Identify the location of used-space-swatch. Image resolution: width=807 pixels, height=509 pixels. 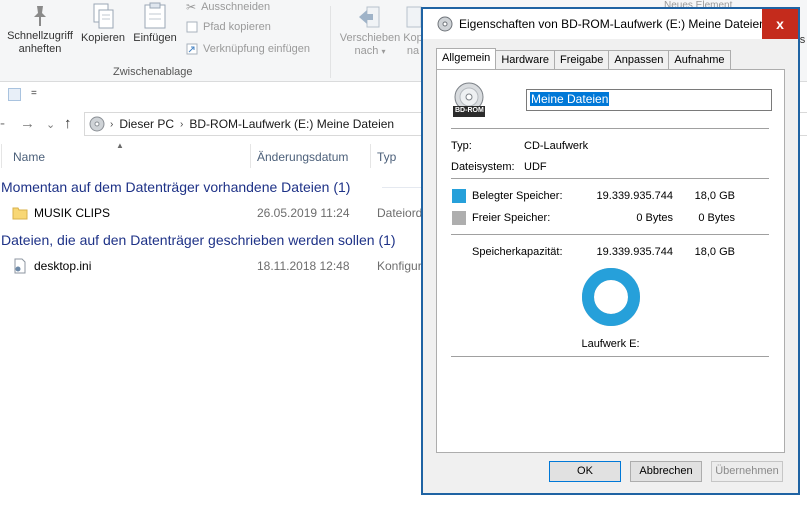
(459, 196).